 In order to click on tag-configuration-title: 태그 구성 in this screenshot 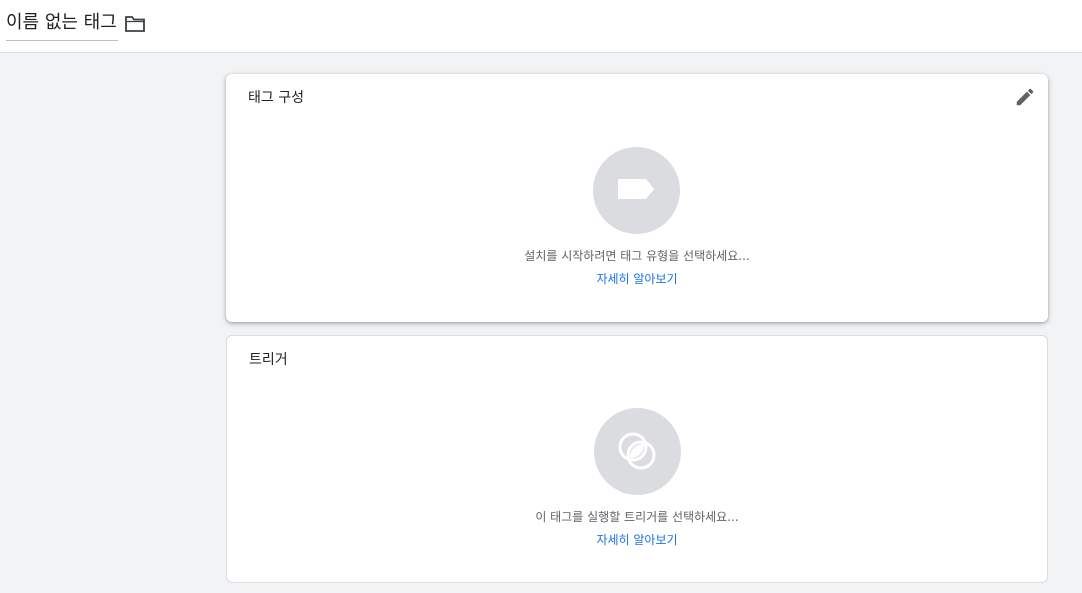, I will do `click(276, 98)`.